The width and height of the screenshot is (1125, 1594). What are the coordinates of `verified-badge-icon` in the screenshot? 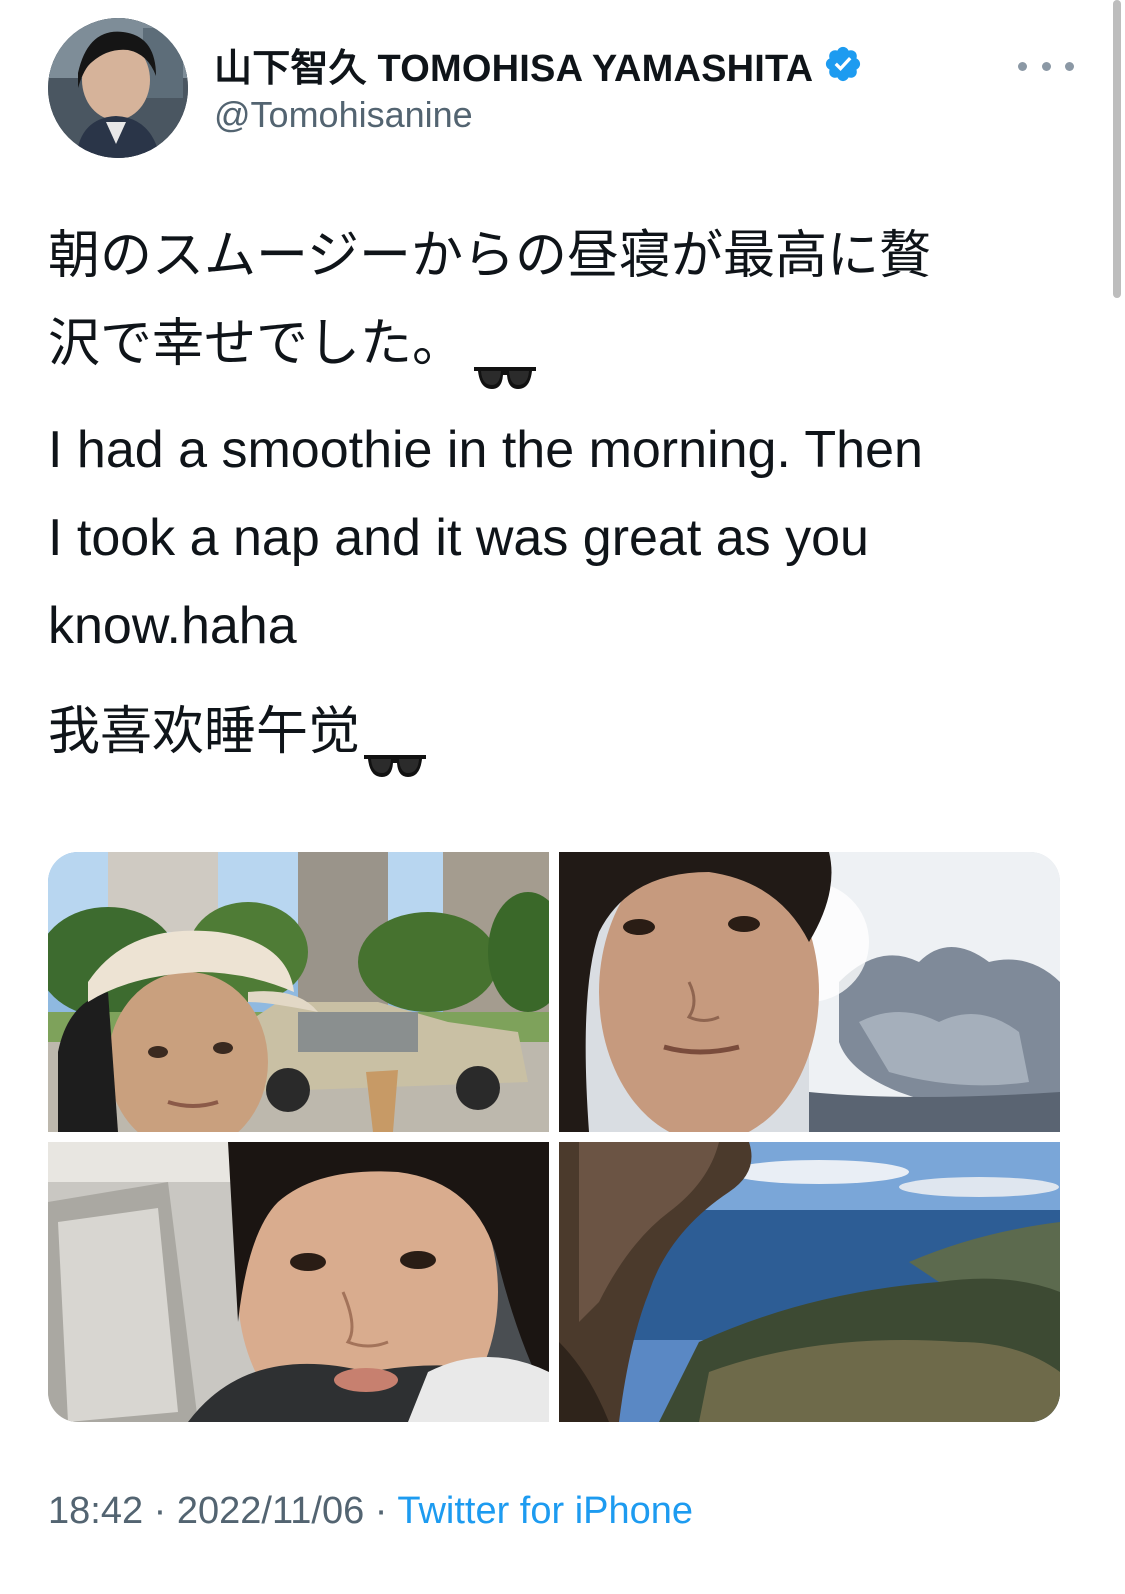 It's located at (843, 64).